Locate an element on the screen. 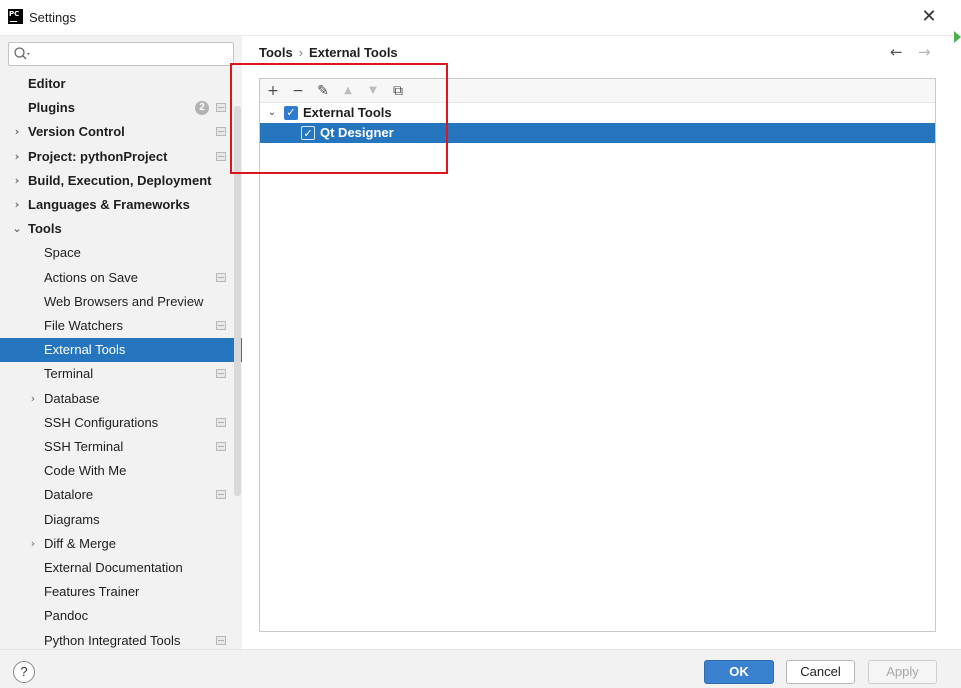 This screenshot has height=688, width=961. search-box is located at coordinates (121, 54).